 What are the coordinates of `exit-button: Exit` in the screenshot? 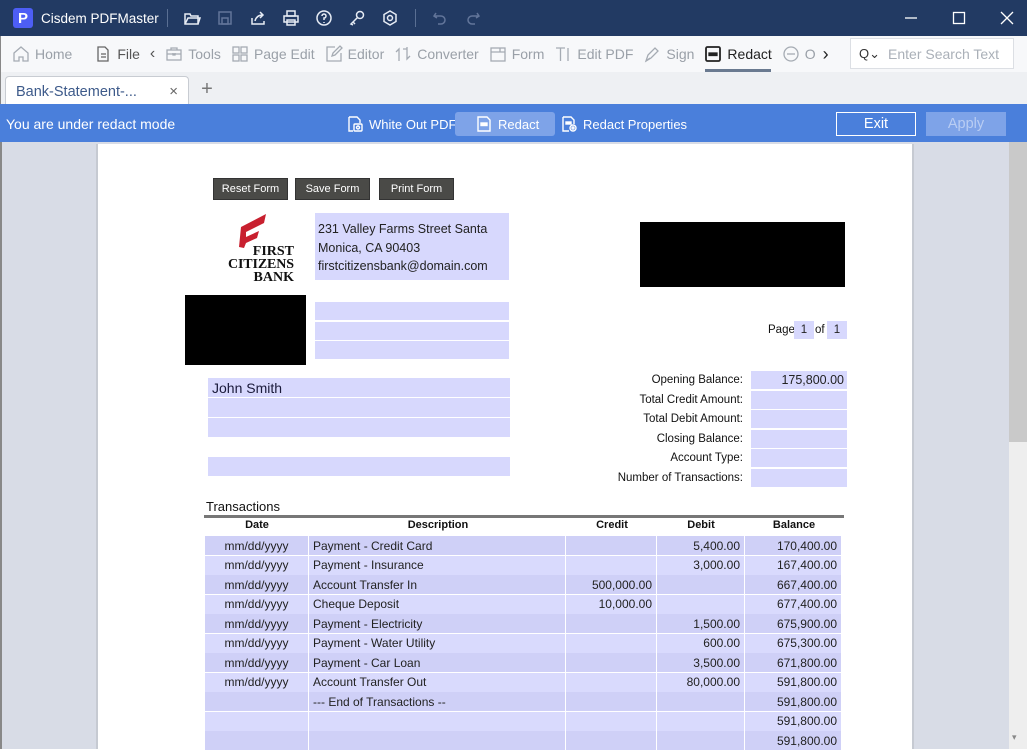 It's located at (876, 124).